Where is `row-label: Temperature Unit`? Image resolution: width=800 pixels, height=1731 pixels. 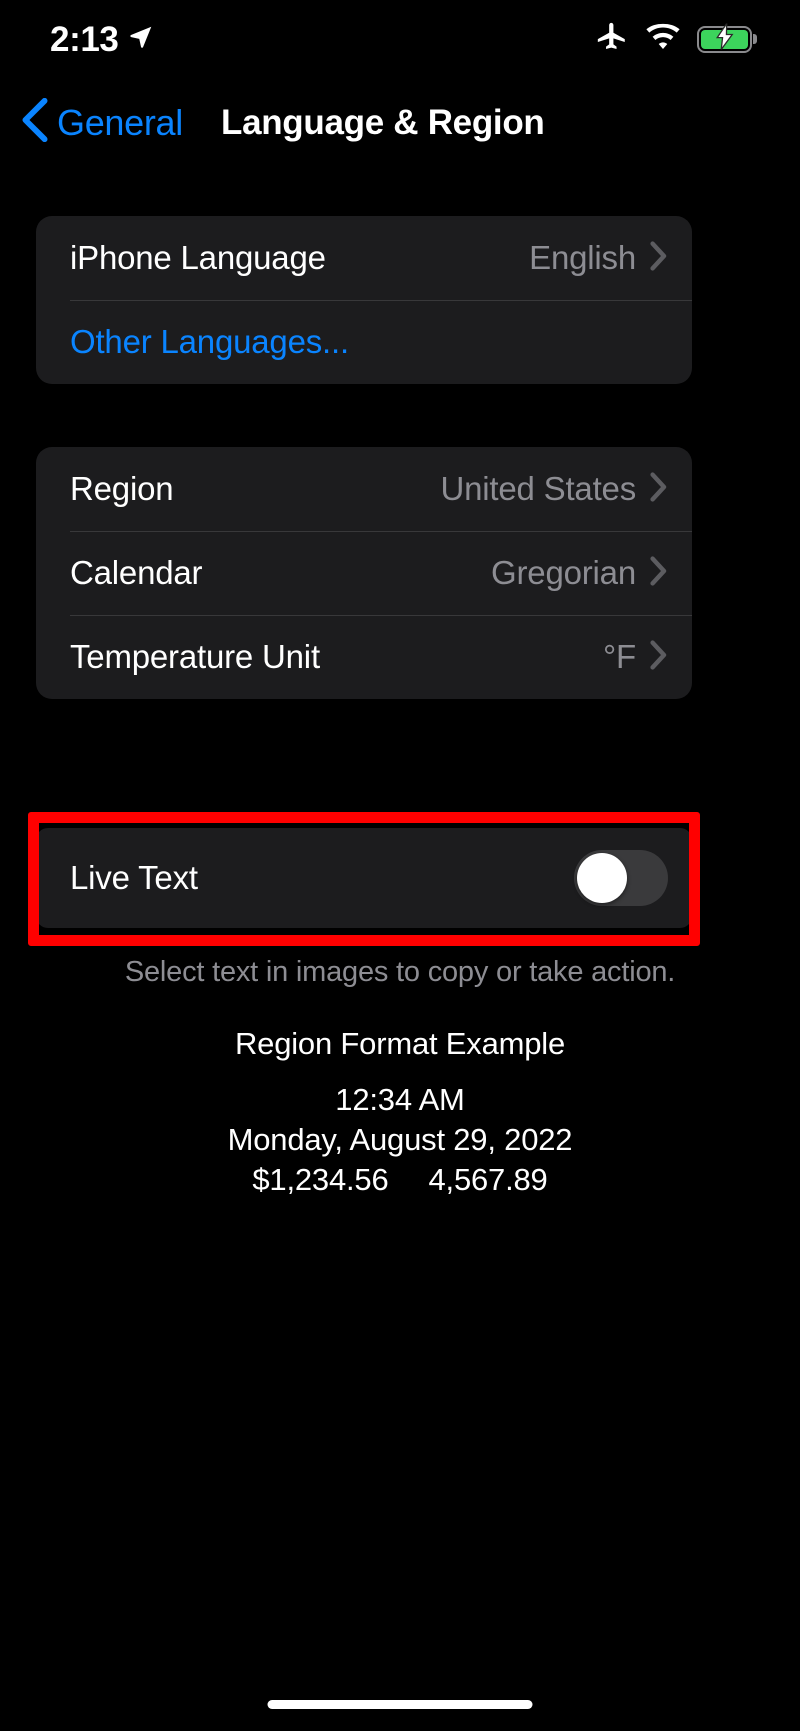 row-label: Temperature Unit is located at coordinates (195, 656).